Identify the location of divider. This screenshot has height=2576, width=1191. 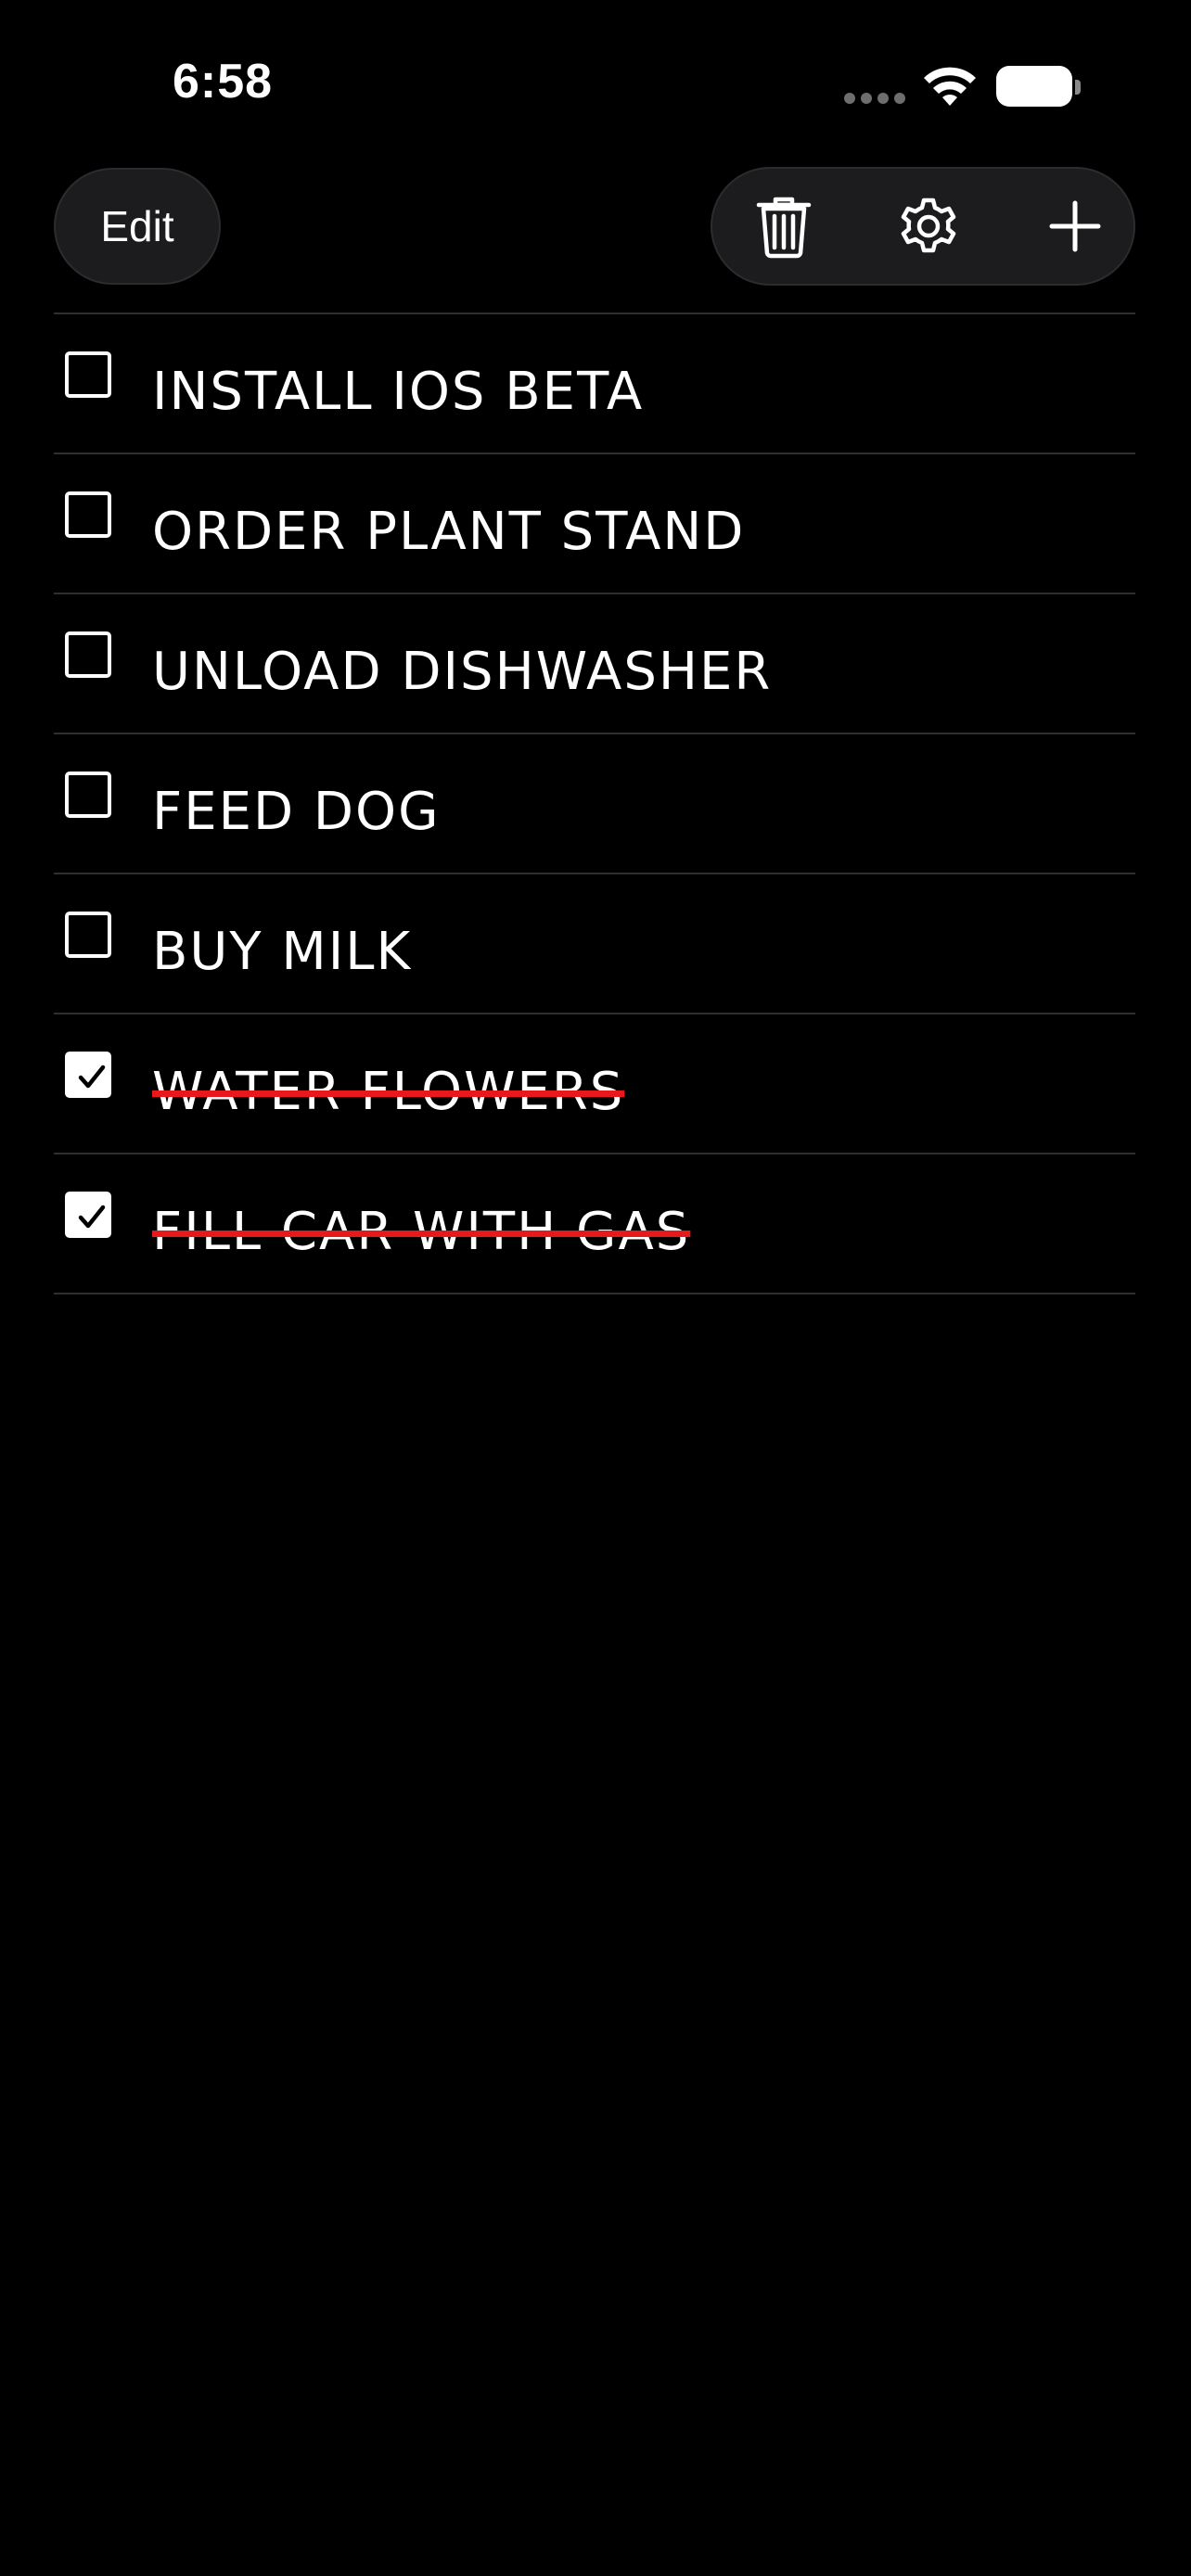
(594, 1293).